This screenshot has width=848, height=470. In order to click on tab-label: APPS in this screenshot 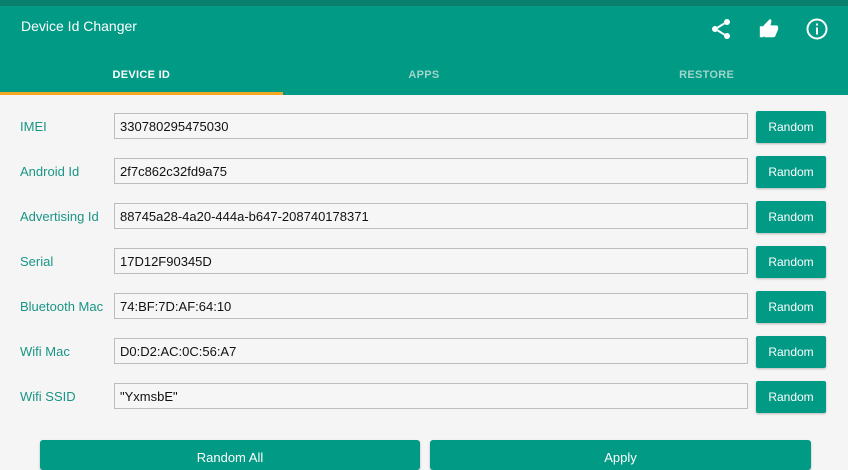, I will do `click(424, 74)`.